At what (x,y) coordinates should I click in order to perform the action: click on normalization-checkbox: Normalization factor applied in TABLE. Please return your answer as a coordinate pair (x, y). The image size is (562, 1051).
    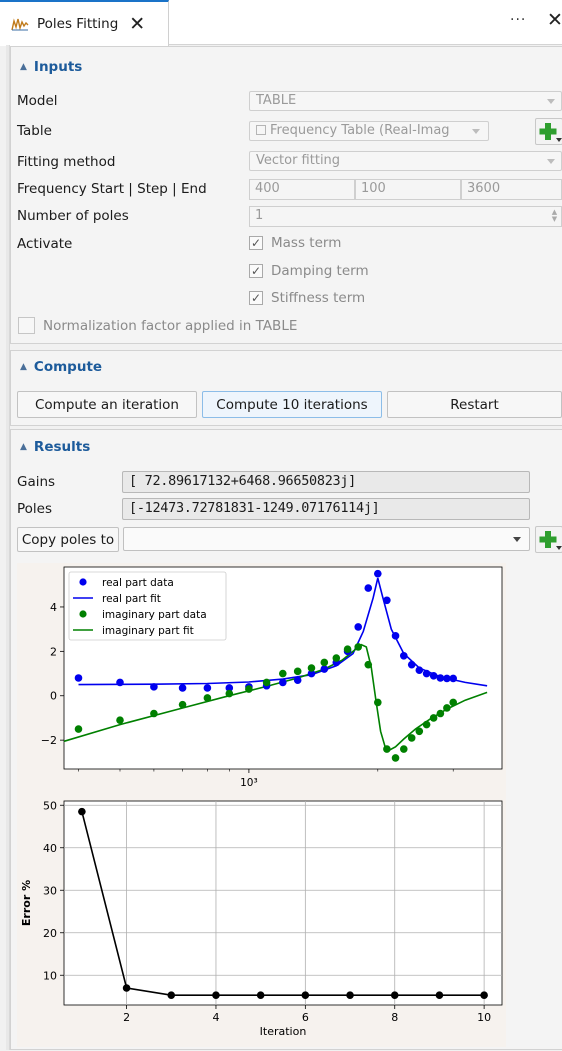
    Looking at the image, I should click on (157, 325).